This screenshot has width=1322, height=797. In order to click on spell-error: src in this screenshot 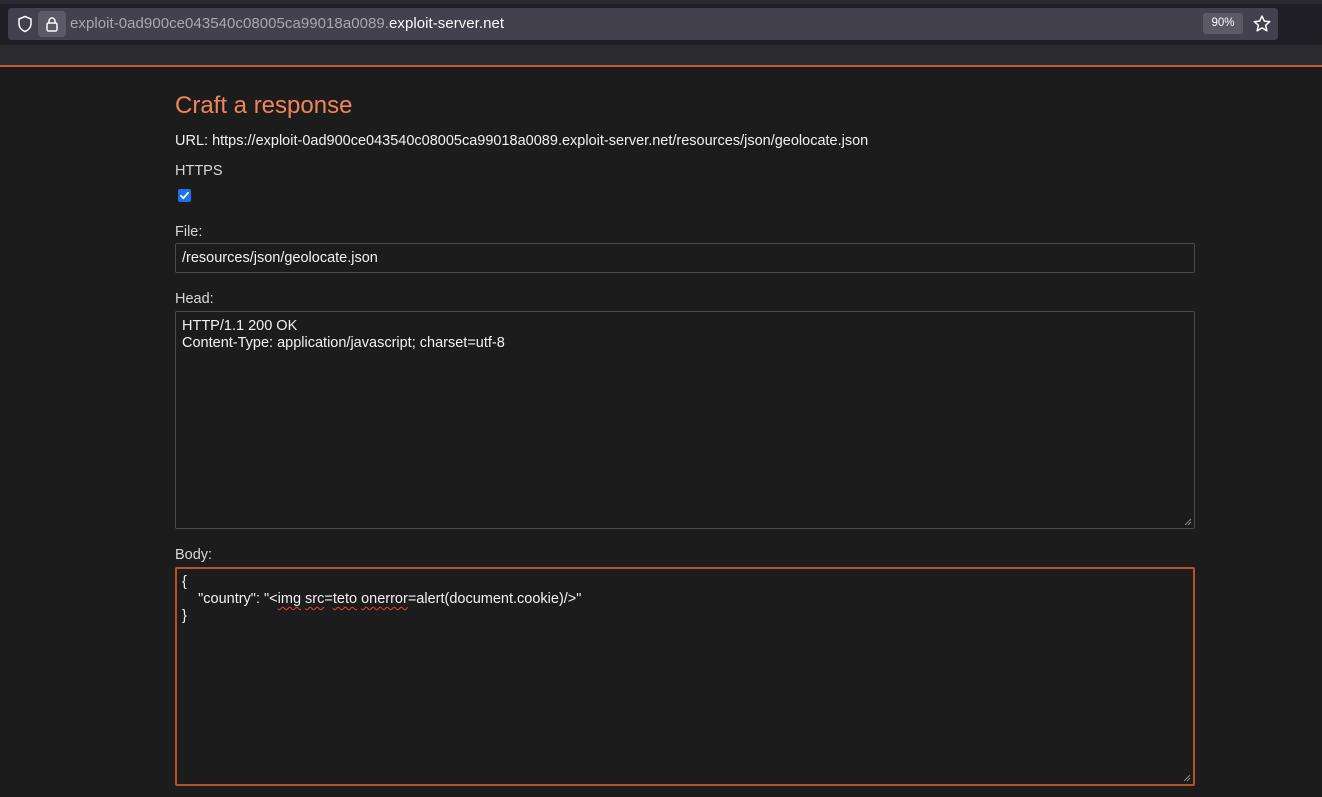, I will do `click(315, 599)`.